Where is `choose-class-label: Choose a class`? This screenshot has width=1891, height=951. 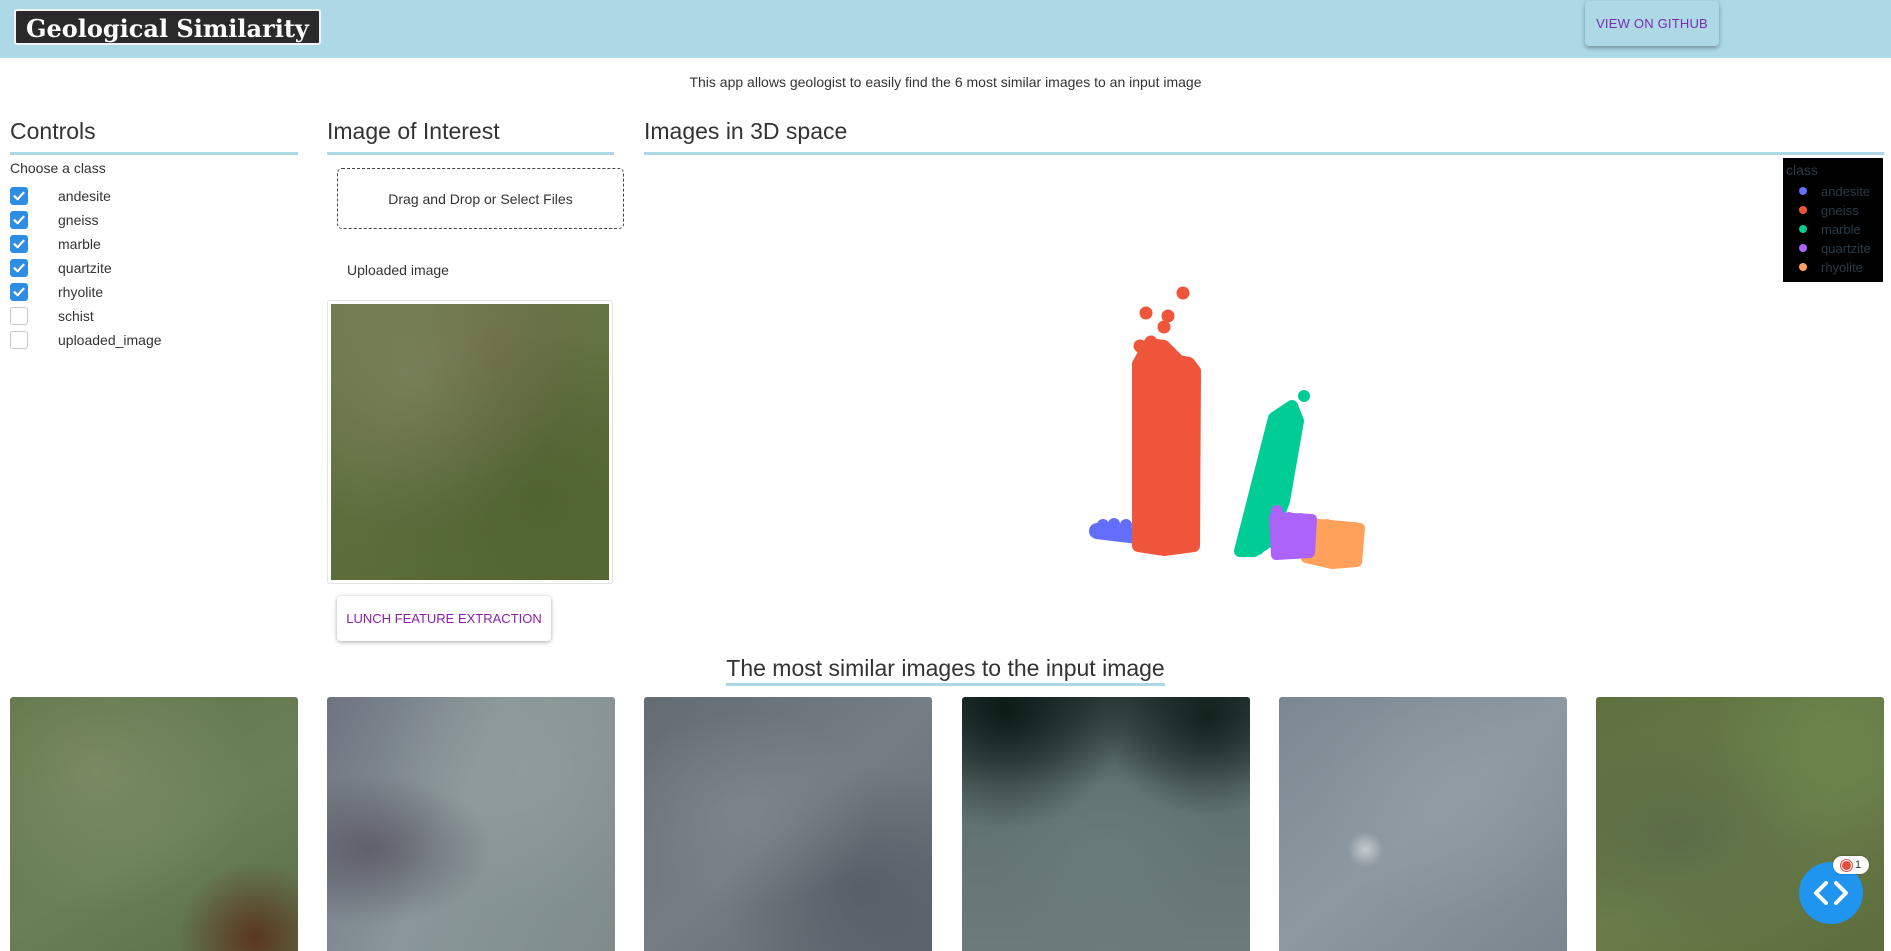
choose-class-label: Choose a class is located at coordinates (58, 168).